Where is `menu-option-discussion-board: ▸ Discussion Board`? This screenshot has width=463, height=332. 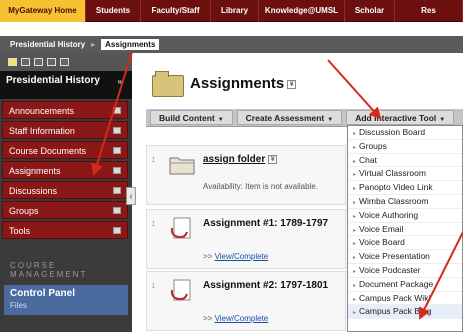 menu-option-discussion-board: ▸ Discussion Board is located at coordinates (405, 133).